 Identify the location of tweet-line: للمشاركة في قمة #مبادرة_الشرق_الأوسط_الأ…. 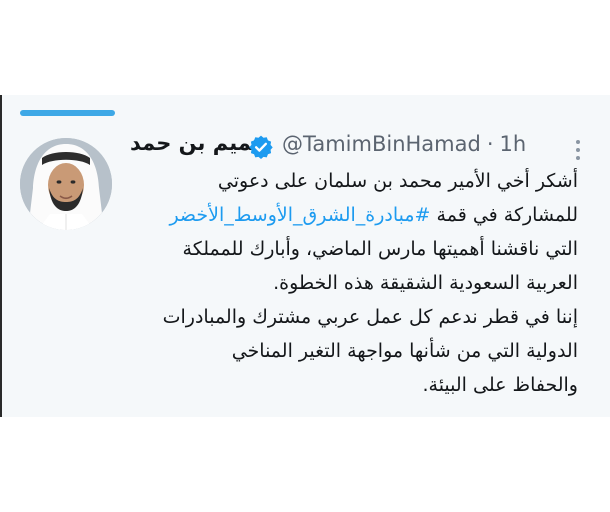
(348, 215).